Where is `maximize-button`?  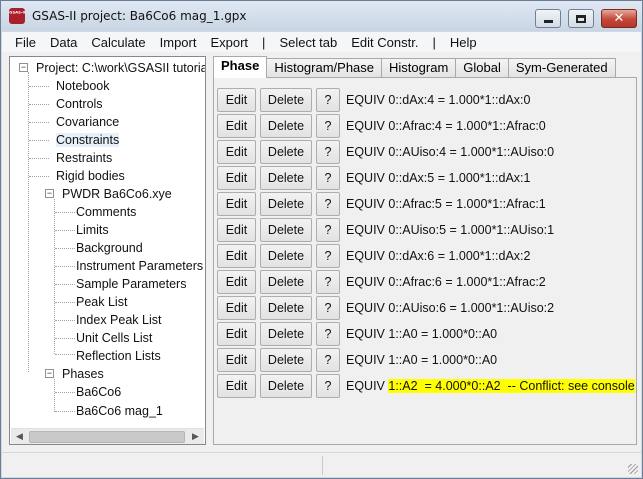
maximize-button is located at coordinates (581, 18).